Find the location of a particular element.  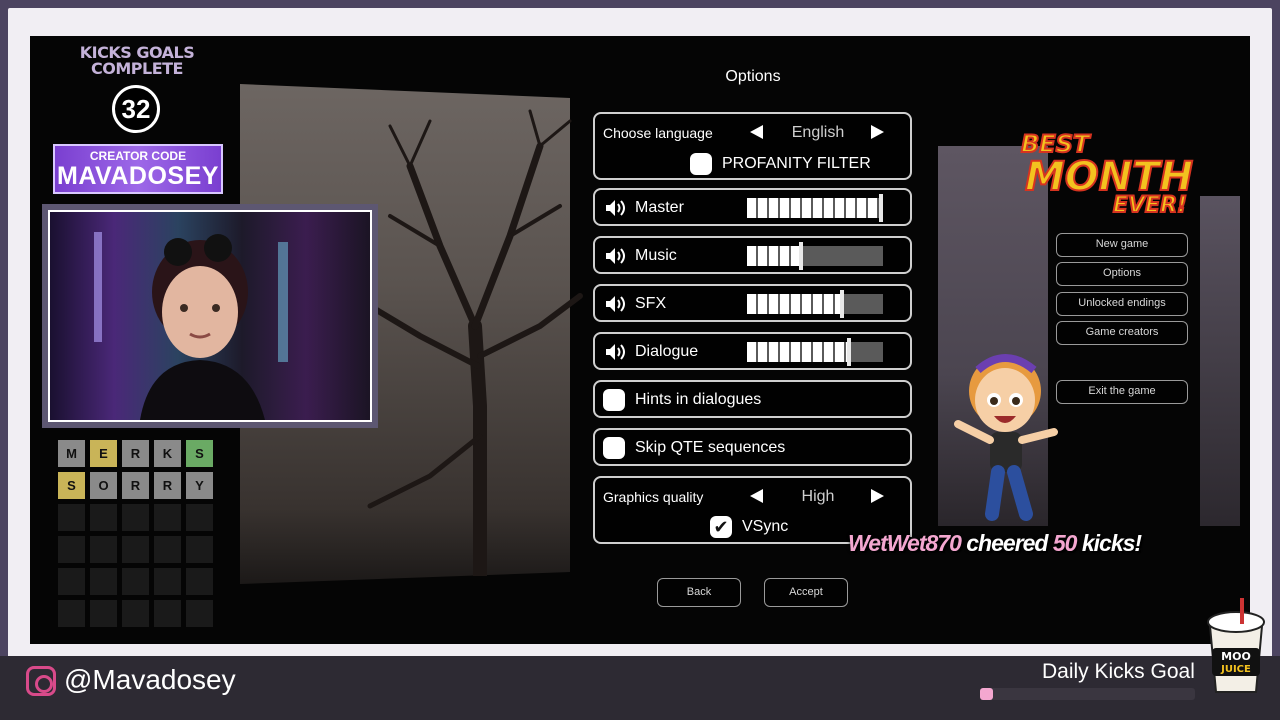

hints-checkbox is located at coordinates (614, 400).